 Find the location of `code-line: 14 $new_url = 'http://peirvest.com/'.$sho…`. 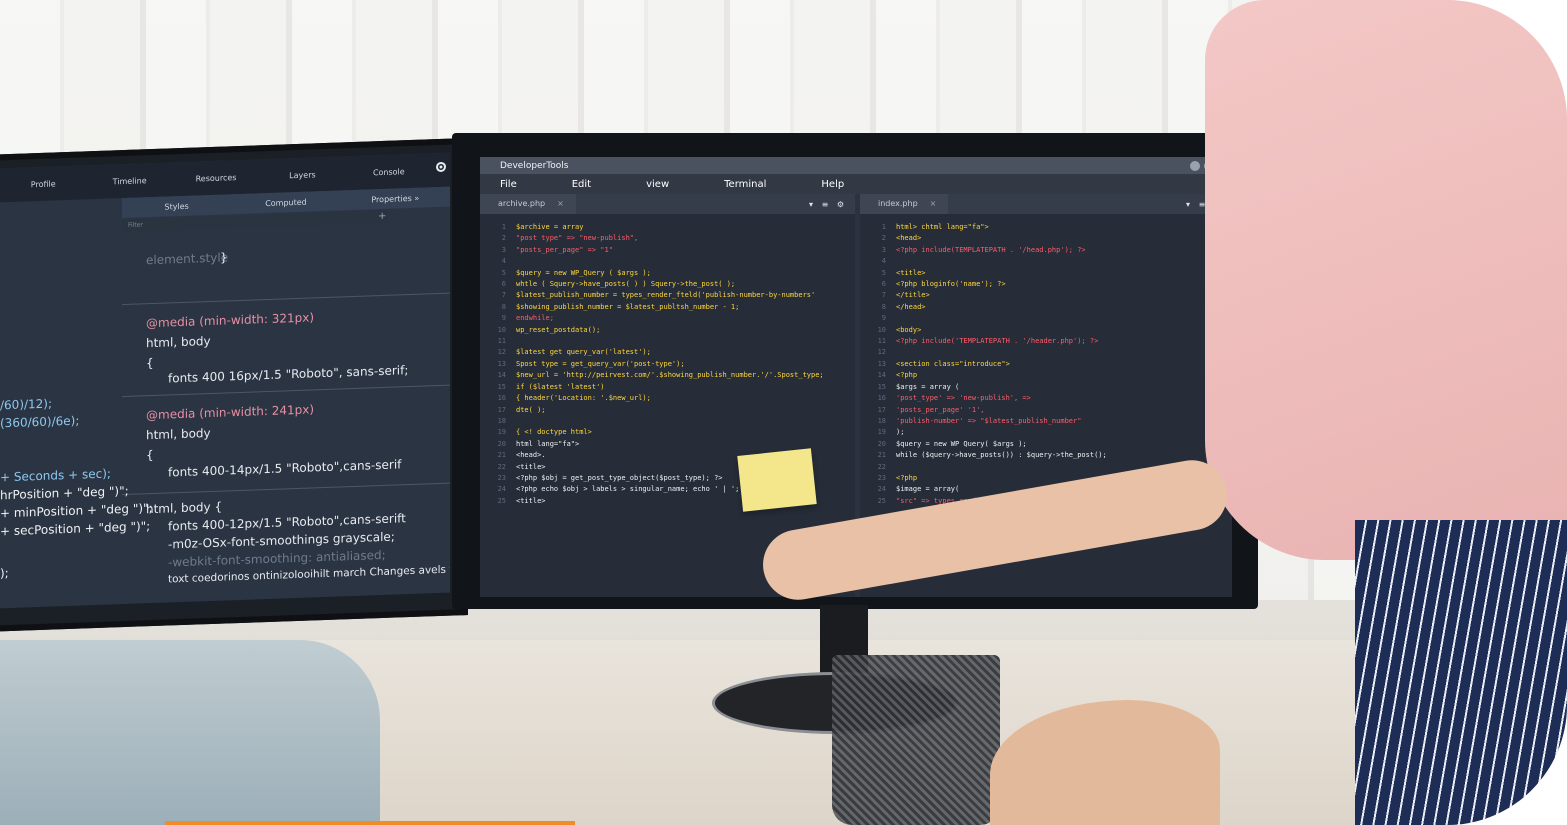

code-line: 14 $new_url = 'http://peirvest.com/'.$sho… is located at coordinates (667, 375).